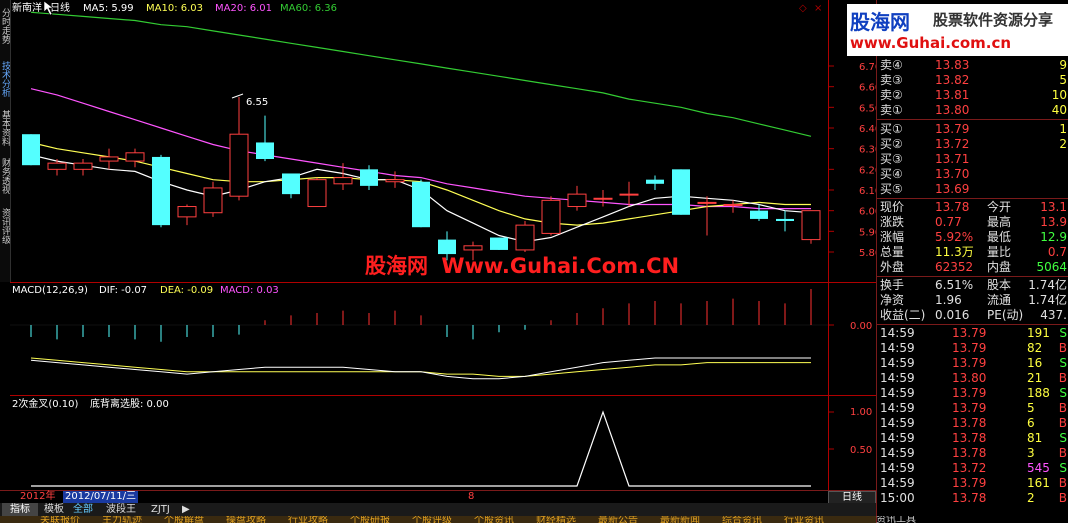 The image size is (1068, 523). Describe the element at coordinates (246, 519) in the screenshot. I see `news-tab: 操盘攻略` at that location.